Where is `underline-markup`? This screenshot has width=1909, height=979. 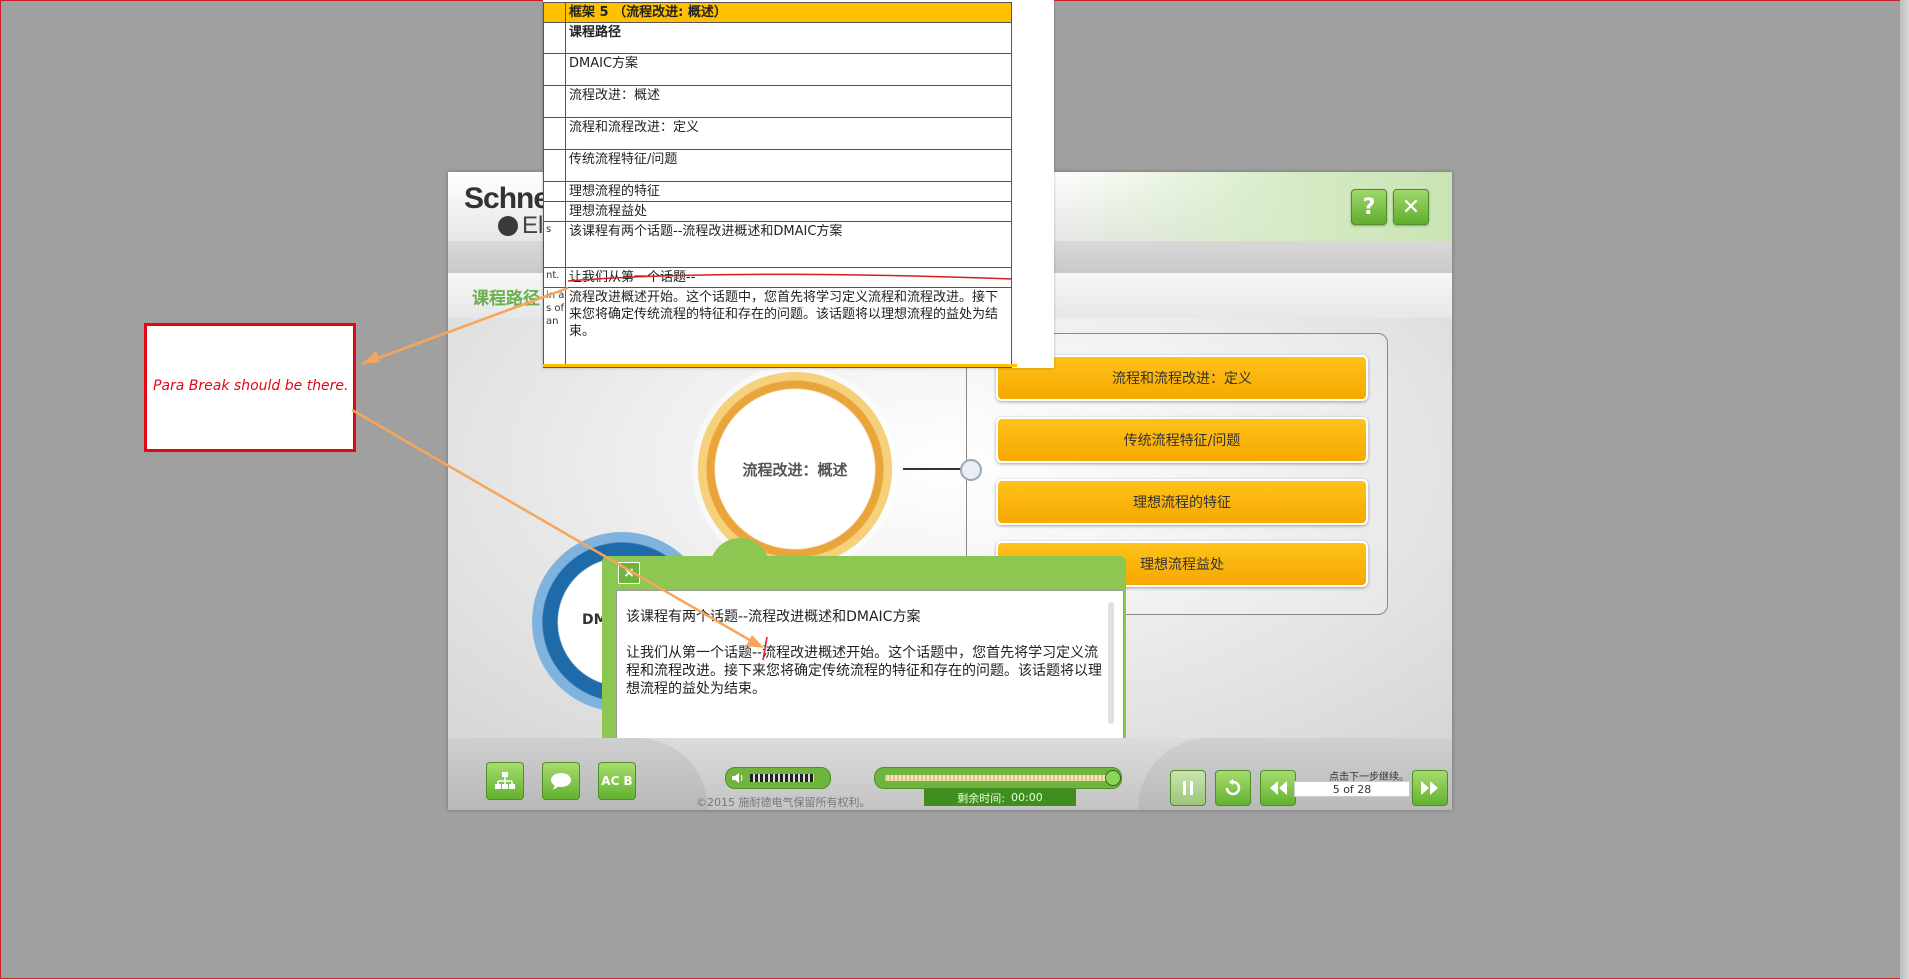 underline-markup is located at coordinates (790, 277).